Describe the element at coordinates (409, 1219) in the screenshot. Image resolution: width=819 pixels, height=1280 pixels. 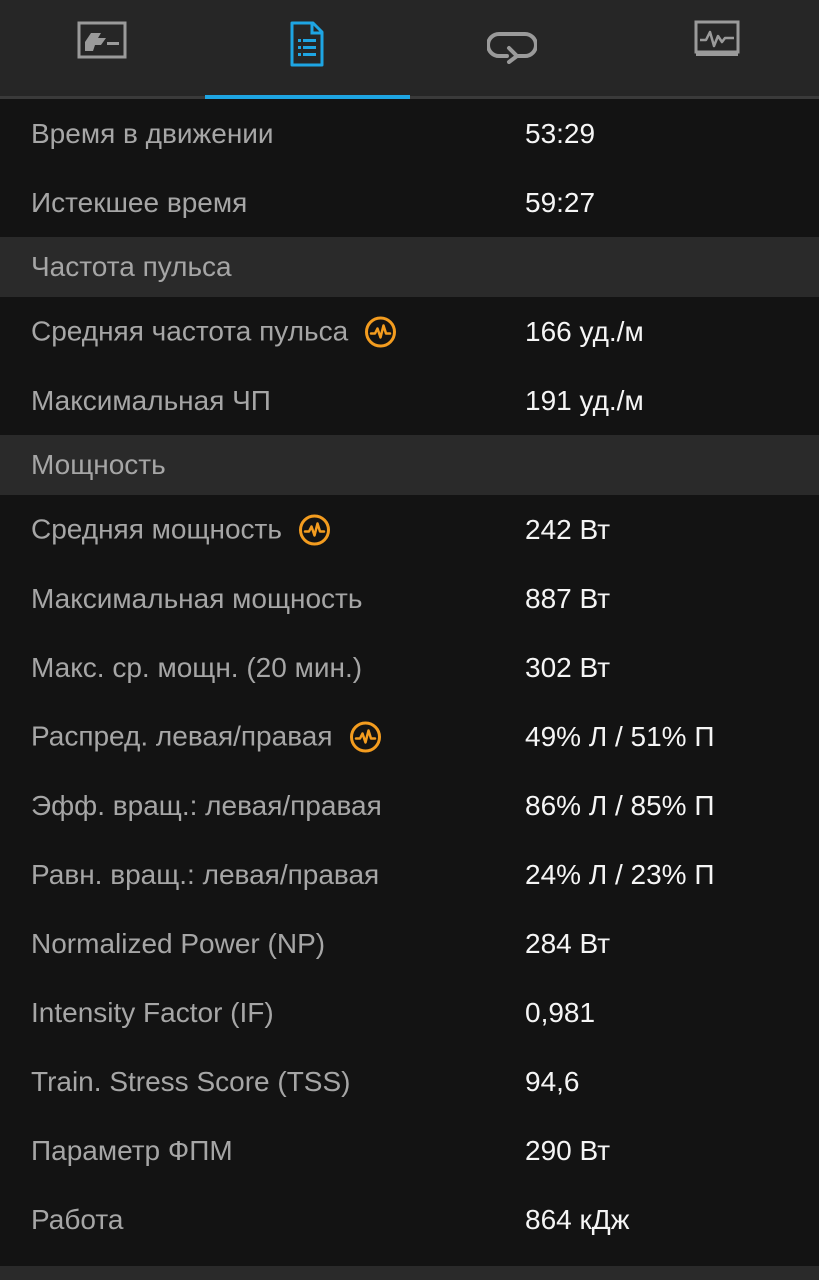
I see `work-row: Работа 864 кДж` at that location.